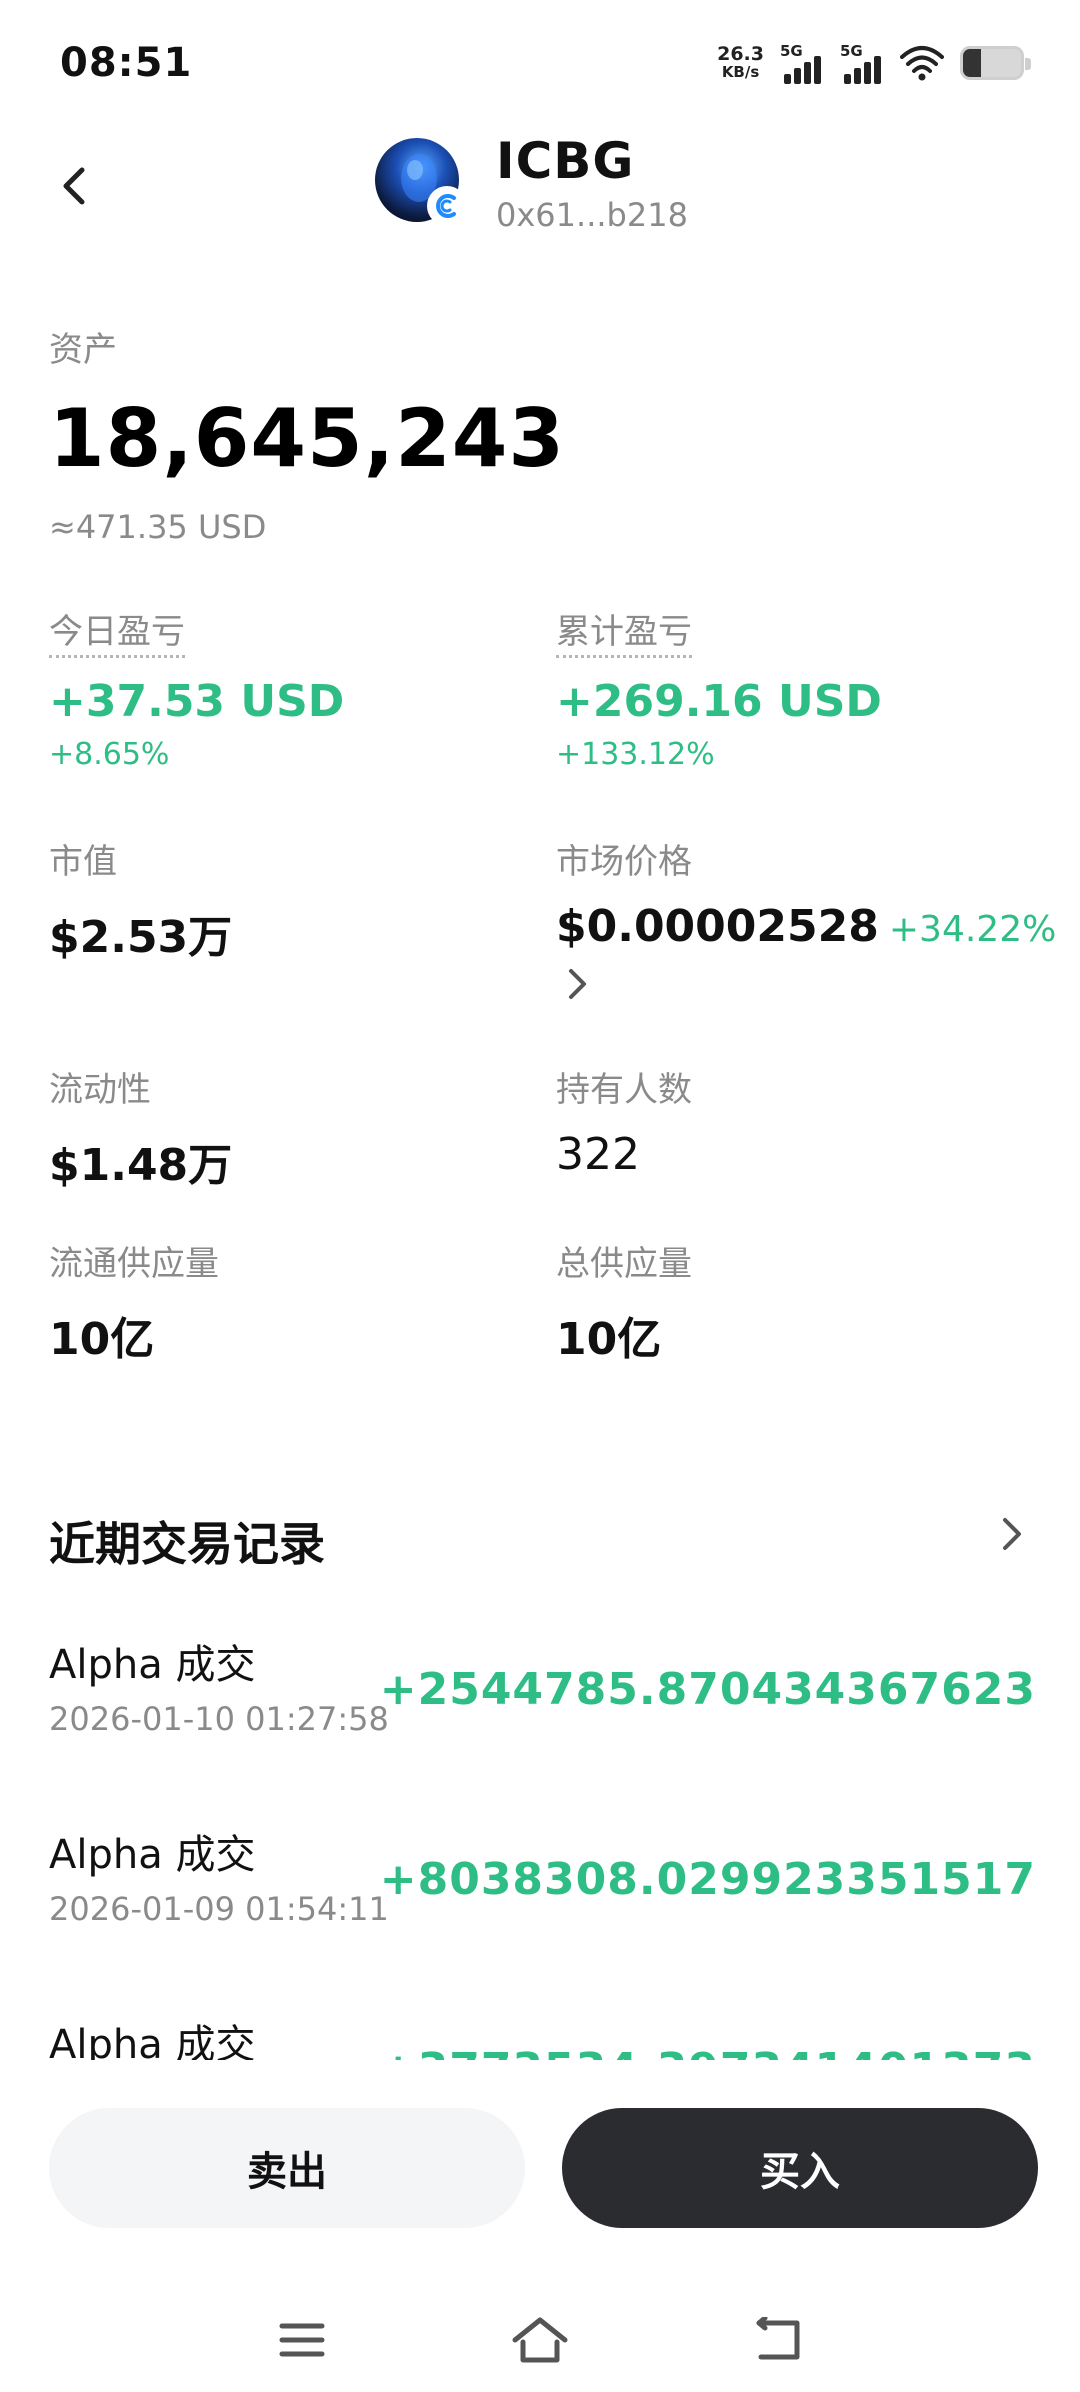  I want to click on circulating-supply: 流通供应量 10亿, so click(134, 1301).